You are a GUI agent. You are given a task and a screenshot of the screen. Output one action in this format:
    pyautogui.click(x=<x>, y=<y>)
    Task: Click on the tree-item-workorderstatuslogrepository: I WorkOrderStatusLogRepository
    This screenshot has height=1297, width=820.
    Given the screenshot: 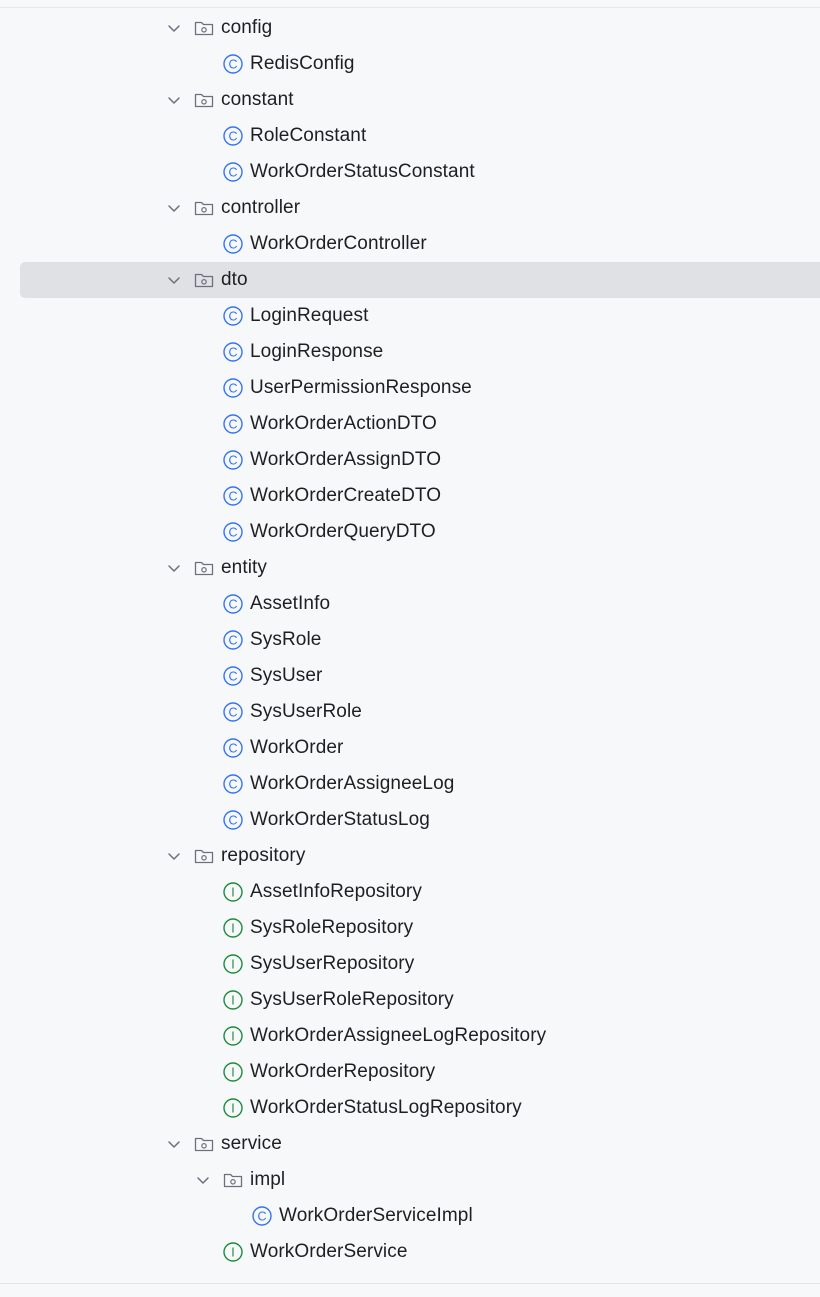 What is the action you would take?
    pyautogui.click(x=410, y=1108)
    